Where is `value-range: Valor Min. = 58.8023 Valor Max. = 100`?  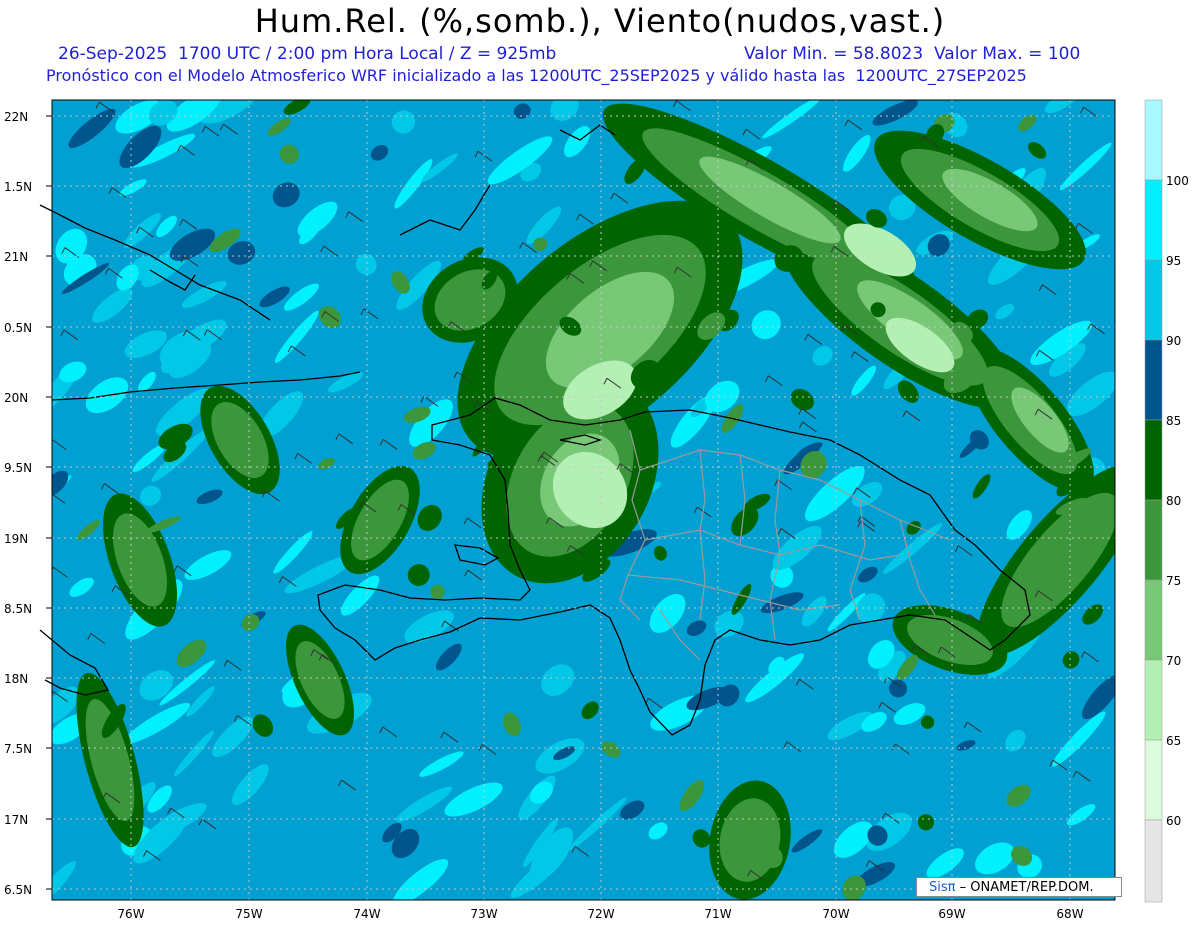
value-range: Valor Min. = 58.8023 Valor Max. = 100 is located at coordinates (912, 54).